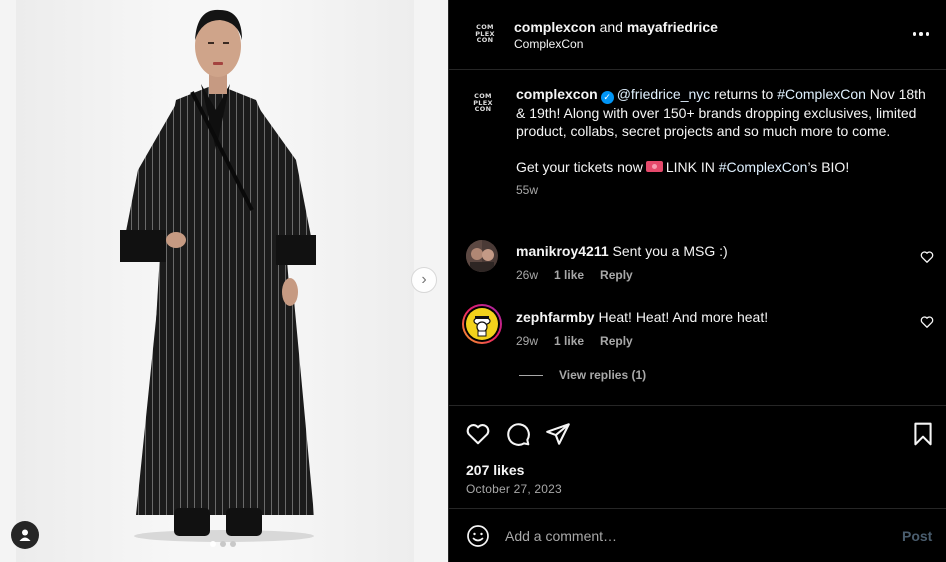  I want to click on send-icon, so click(558, 434).